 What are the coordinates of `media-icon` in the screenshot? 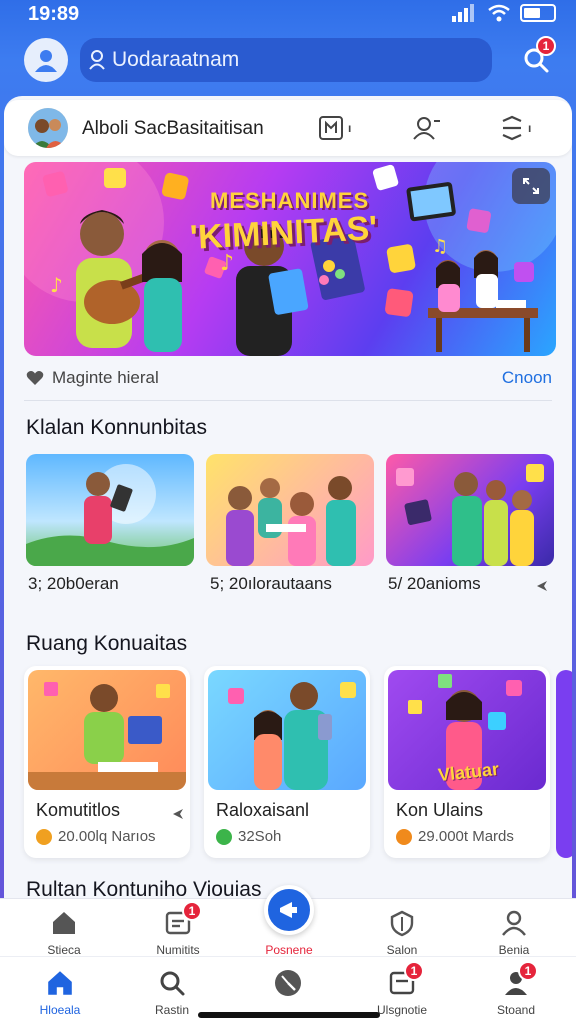 It's located at (331, 128).